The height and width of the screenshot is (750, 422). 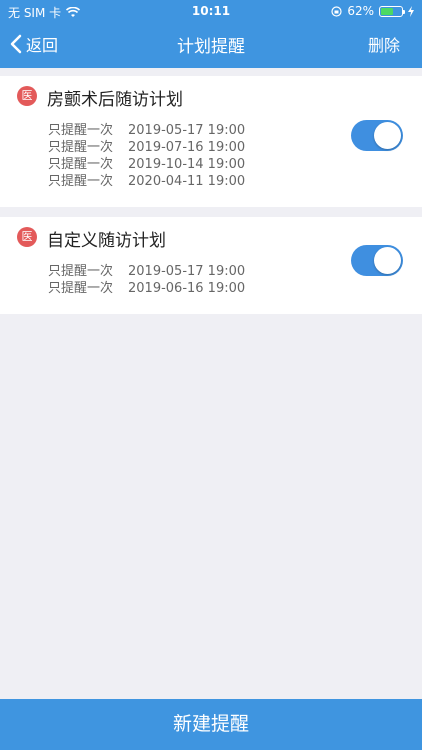 I want to click on reminder-row: 只提醒一次 2019-10-14 19:00, so click(x=146, y=164).